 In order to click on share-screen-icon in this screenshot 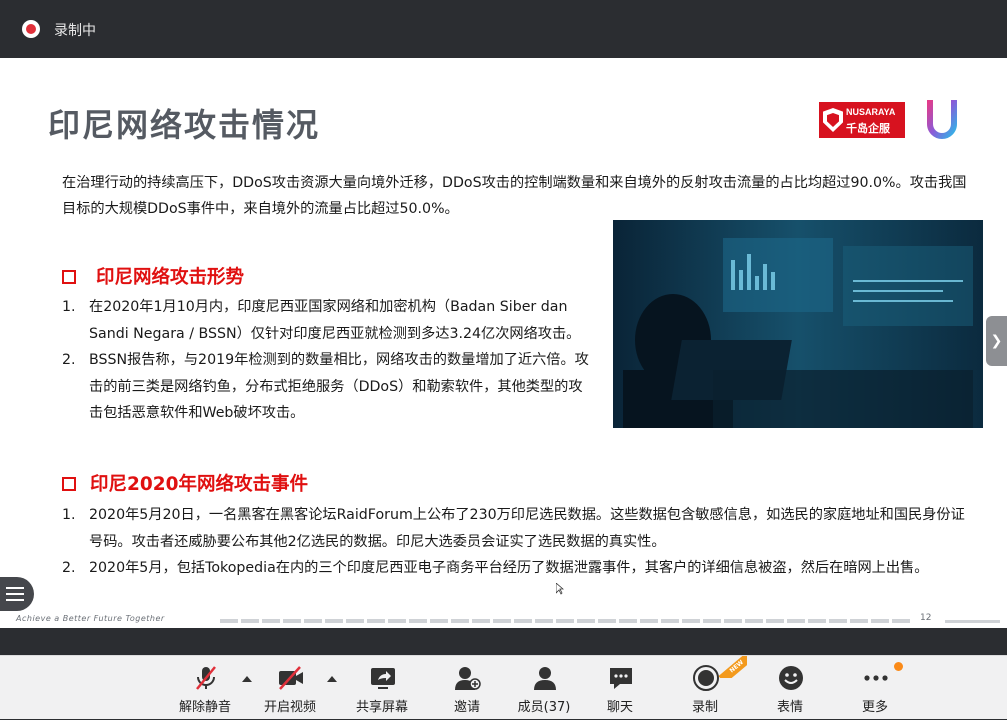, I will do `click(383, 678)`.